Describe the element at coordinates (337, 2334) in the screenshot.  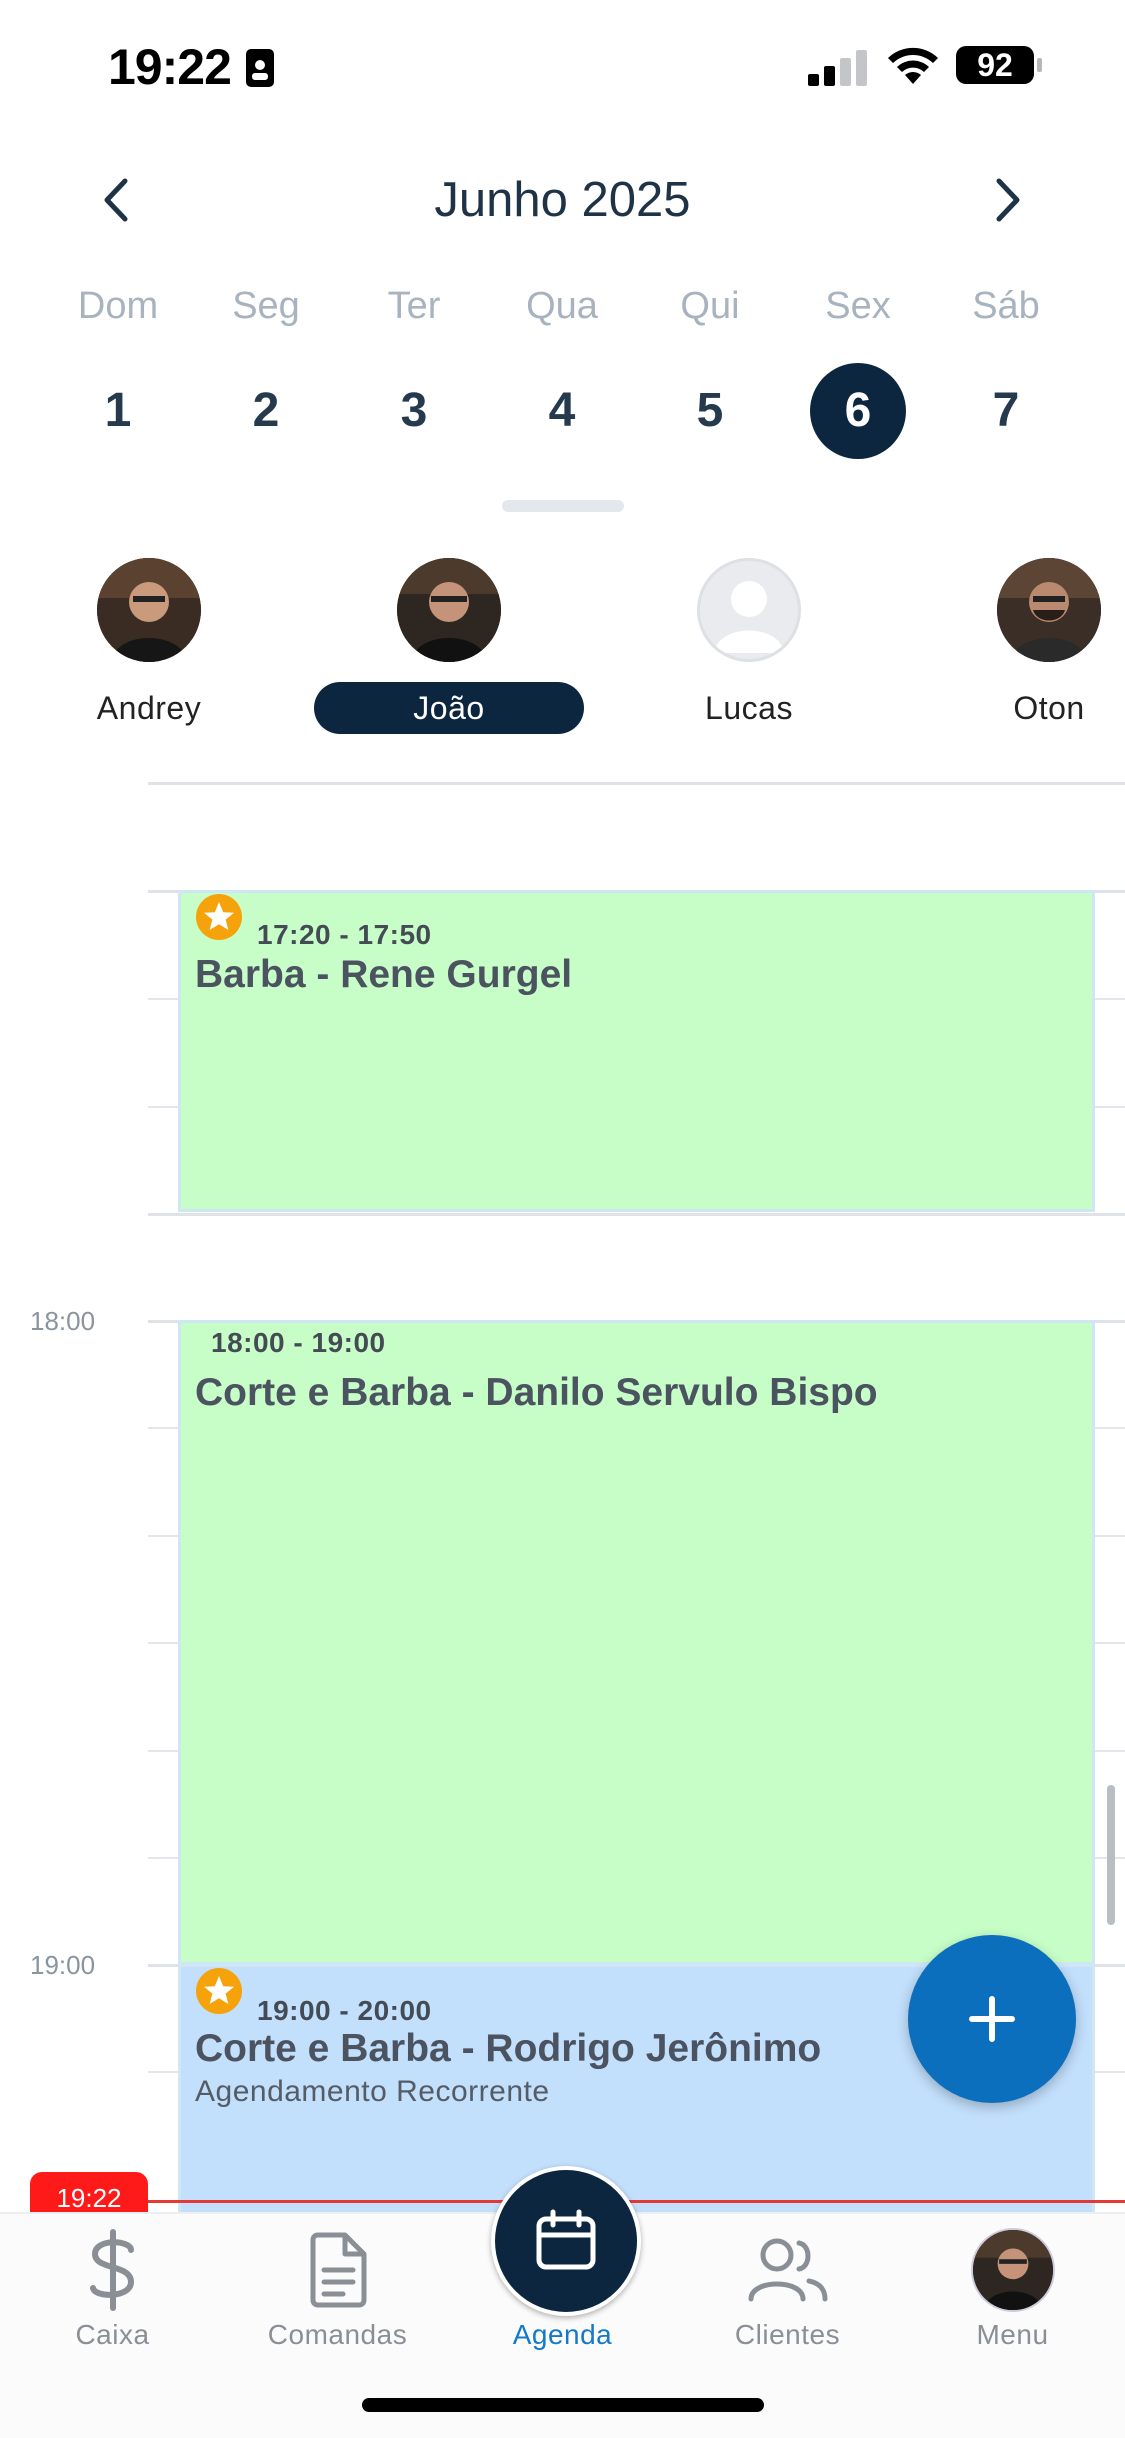
I see `tab-label: Comandas` at that location.